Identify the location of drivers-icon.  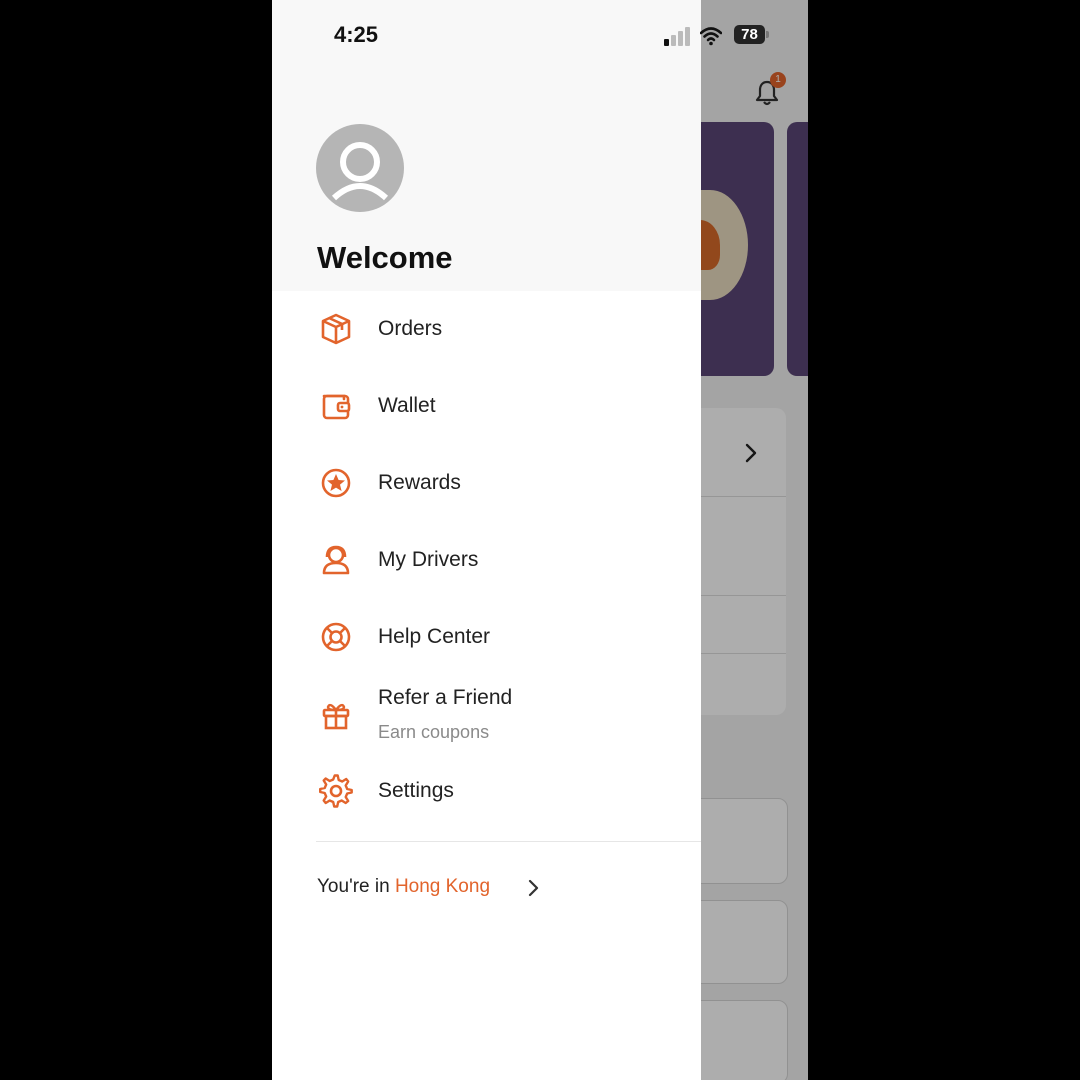
(336, 560).